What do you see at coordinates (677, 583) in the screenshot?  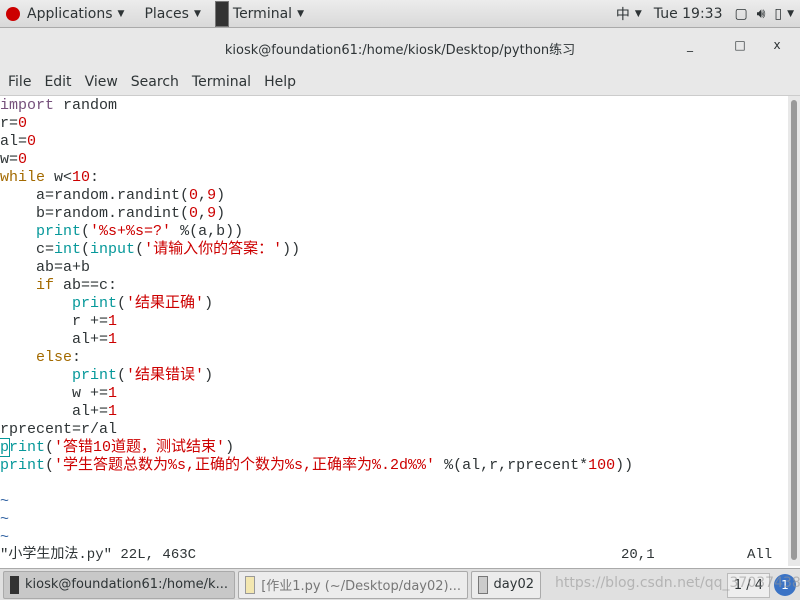 I see `watermark: https://blog.csdn.net/qq_37037438` at bounding box center [677, 583].